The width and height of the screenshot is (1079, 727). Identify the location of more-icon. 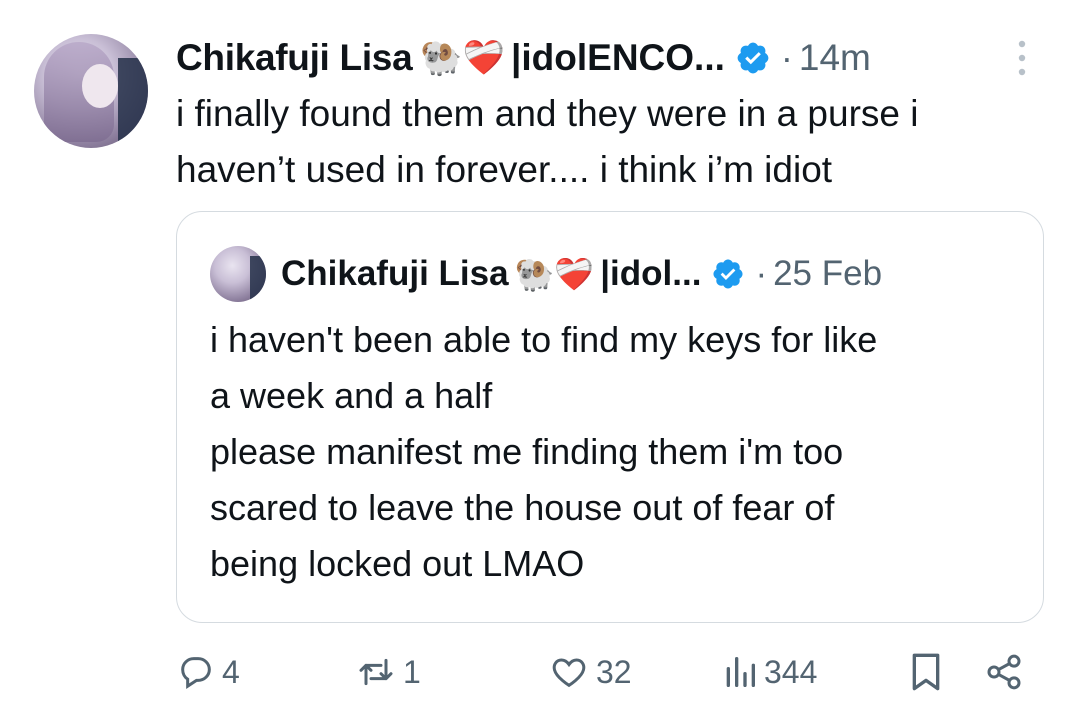
(1022, 60).